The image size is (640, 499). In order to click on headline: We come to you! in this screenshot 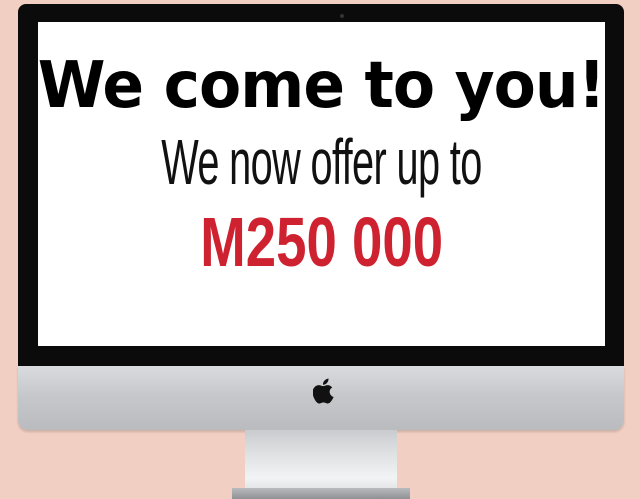, I will do `click(322, 86)`.